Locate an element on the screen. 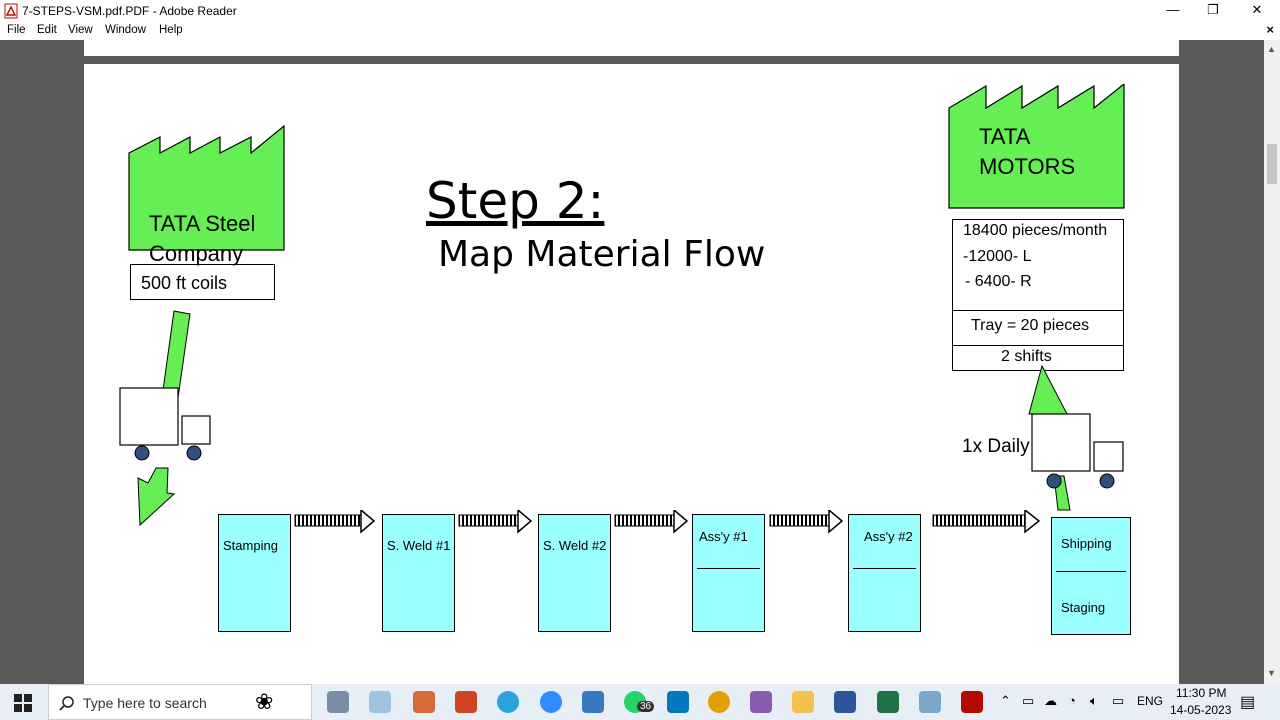 The image size is (1280, 720). process-sub-label: Staging is located at coordinates (1083, 607).